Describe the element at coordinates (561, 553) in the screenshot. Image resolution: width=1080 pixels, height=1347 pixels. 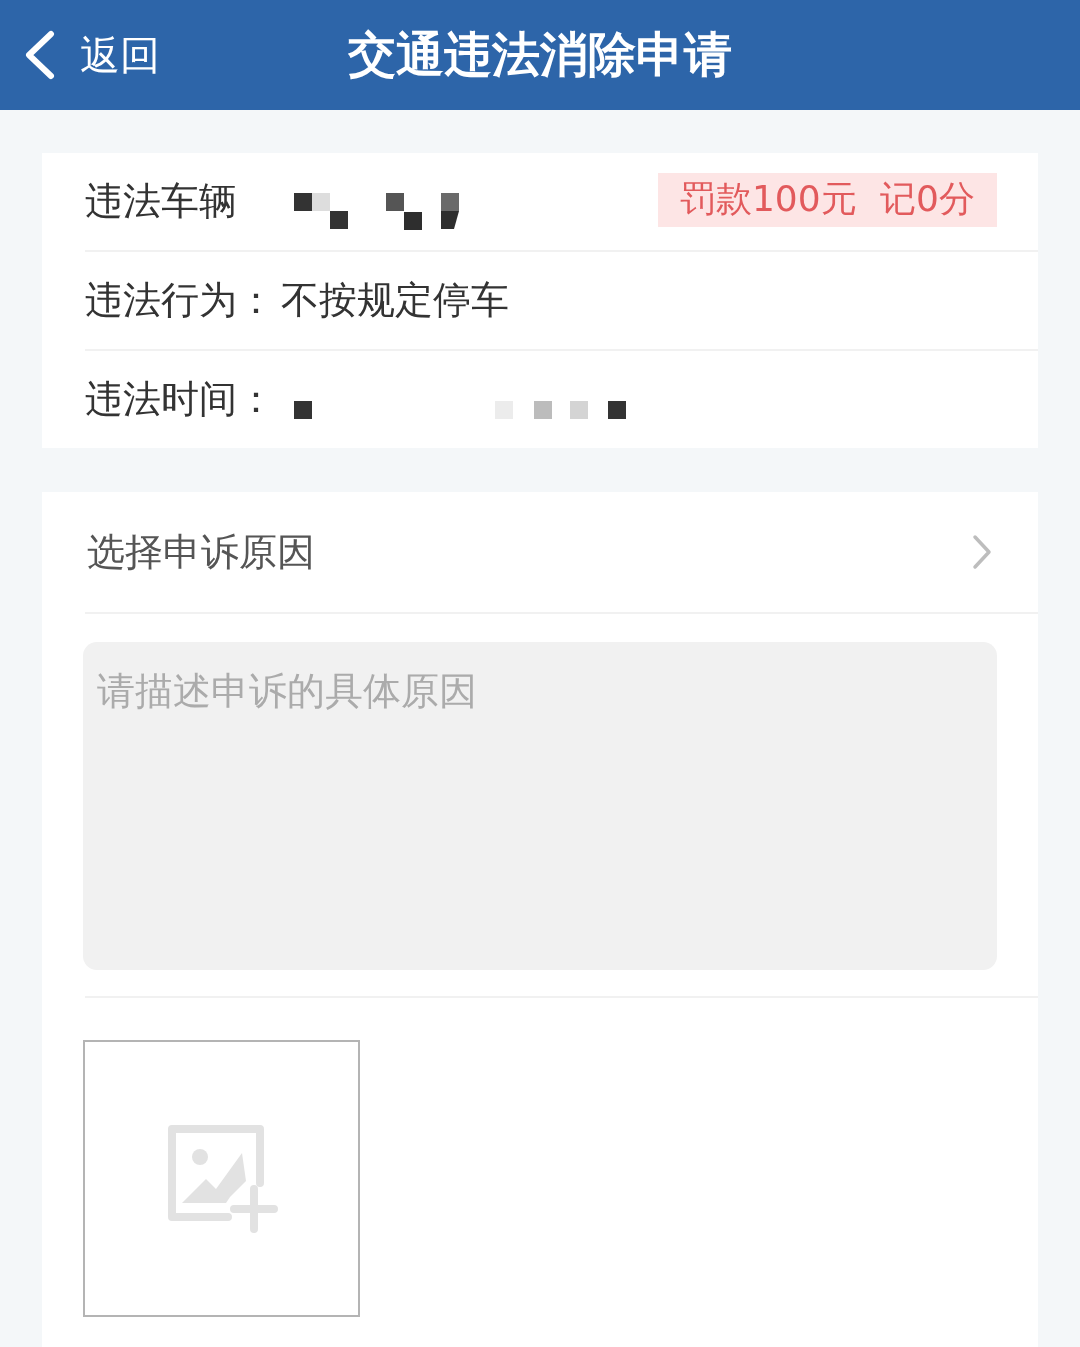
I see `appeal-reason-picker: 选择申诉原因` at that location.